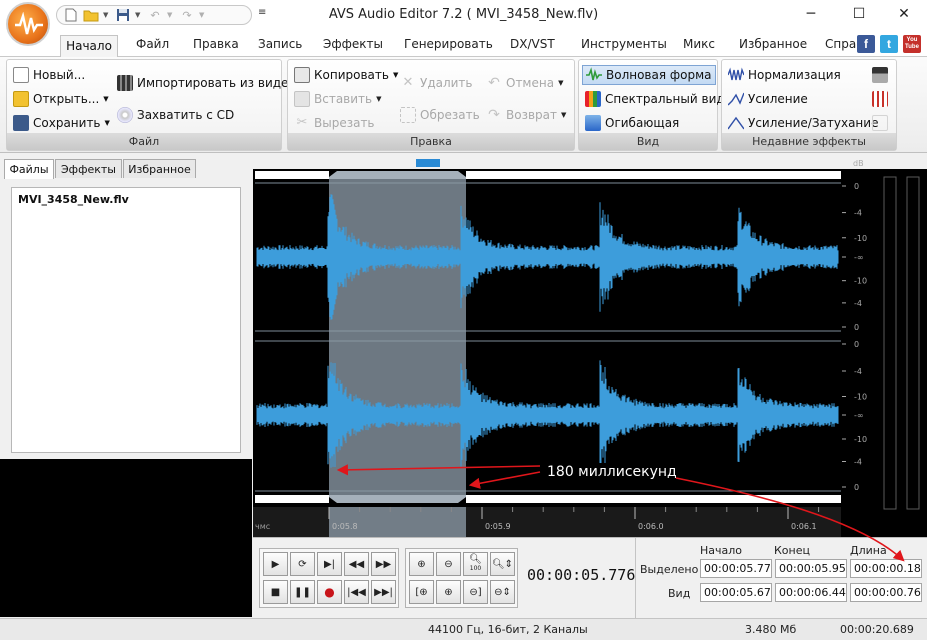 Image resolution: width=927 pixels, height=640 pixels. Describe the element at coordinates (859, 14) in the screenshot. I see `maximize-button: ☐` at that location.